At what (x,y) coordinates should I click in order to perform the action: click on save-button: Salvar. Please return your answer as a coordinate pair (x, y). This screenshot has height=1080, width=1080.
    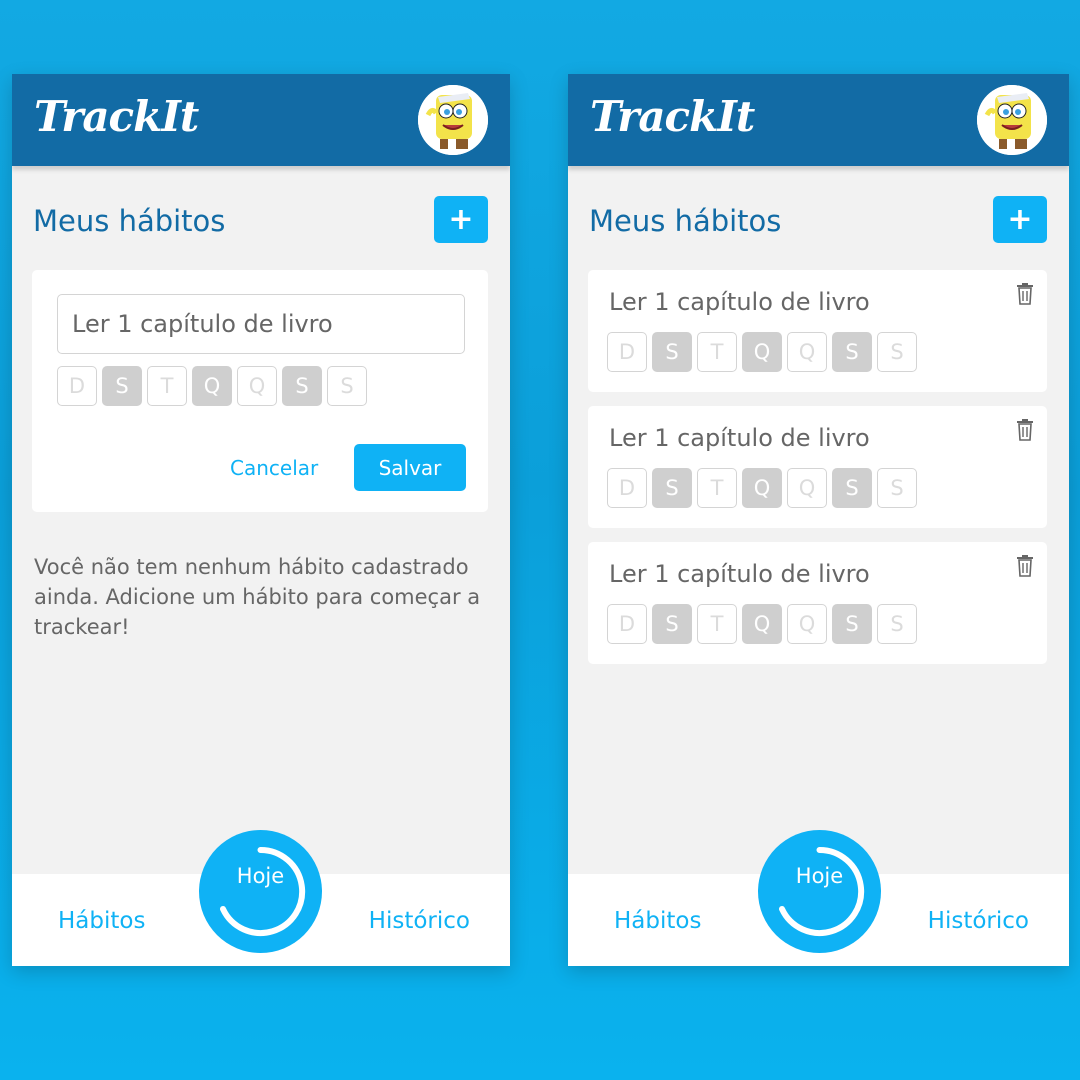
    Looking at the image, I should click on (410, 467).